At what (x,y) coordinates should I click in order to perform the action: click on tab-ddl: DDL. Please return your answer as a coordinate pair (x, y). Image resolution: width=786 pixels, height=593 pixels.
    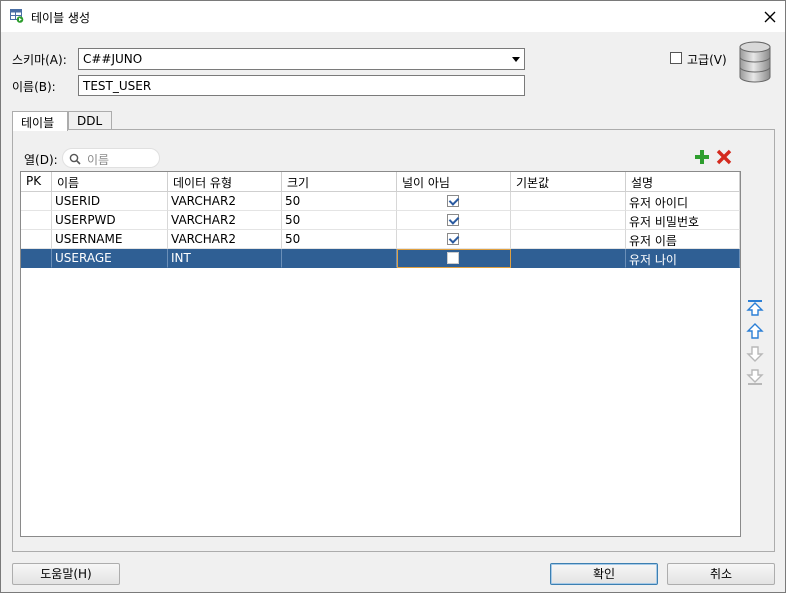
    Looking at the image, I should click on (90, 120).